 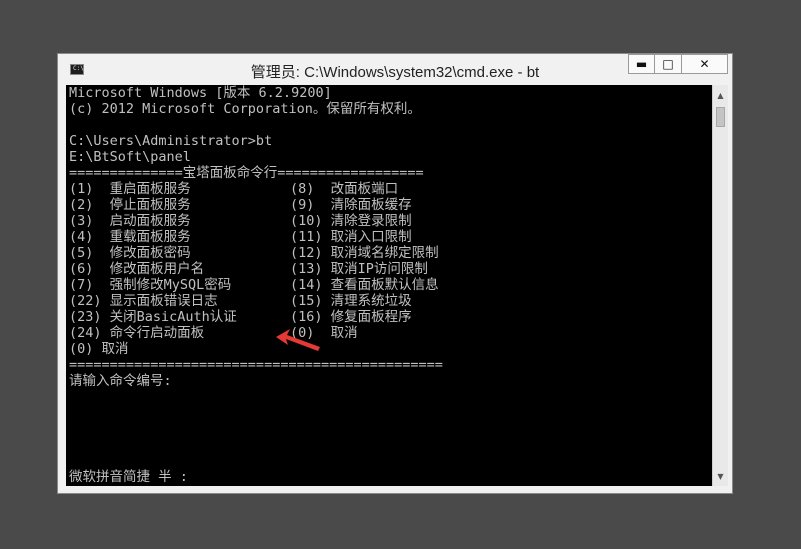 I want to click on menu-item-right: (9) 清除面板缓存, so click(x=351, y=205).